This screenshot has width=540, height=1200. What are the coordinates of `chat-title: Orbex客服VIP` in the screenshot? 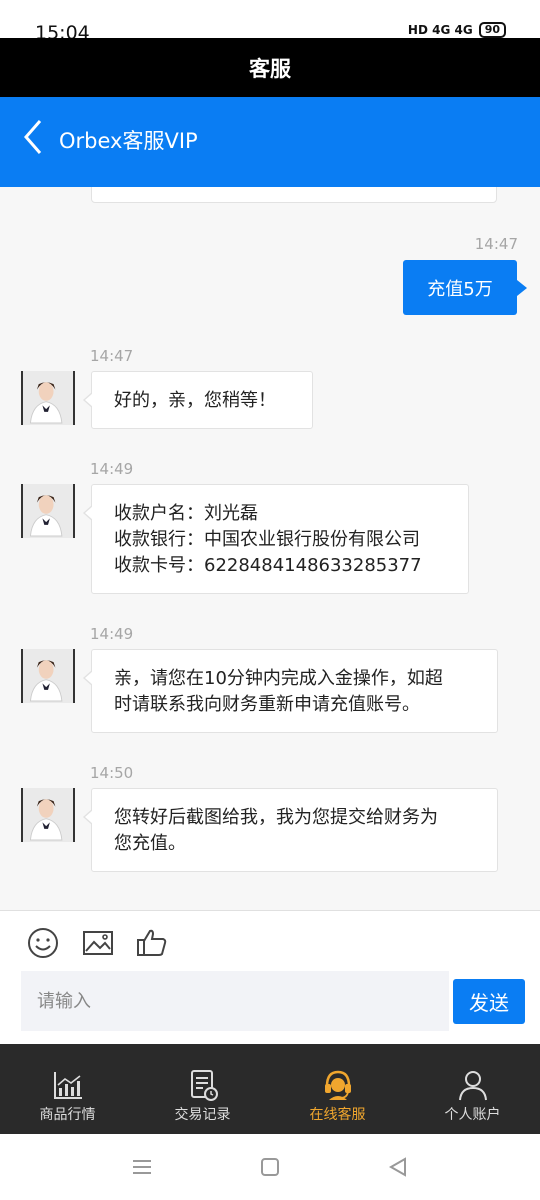 It's located at (128, 141).